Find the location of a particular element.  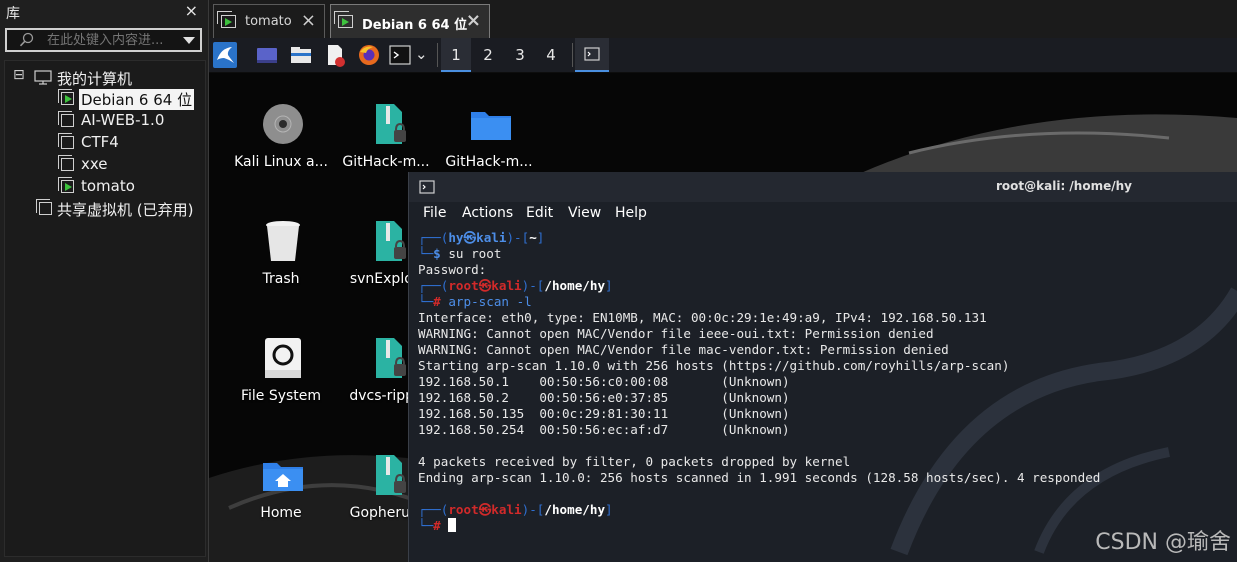

csdn-watermark: CSDN @瑜舍 is located at coordinates (1163, 542).